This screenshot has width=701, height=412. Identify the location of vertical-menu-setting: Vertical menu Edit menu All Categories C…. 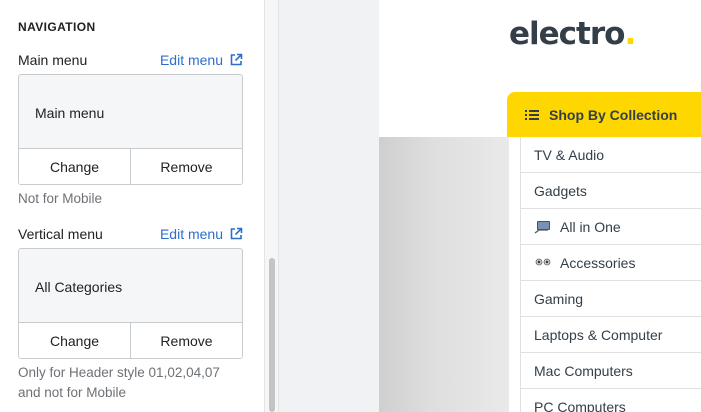
(130, 313).